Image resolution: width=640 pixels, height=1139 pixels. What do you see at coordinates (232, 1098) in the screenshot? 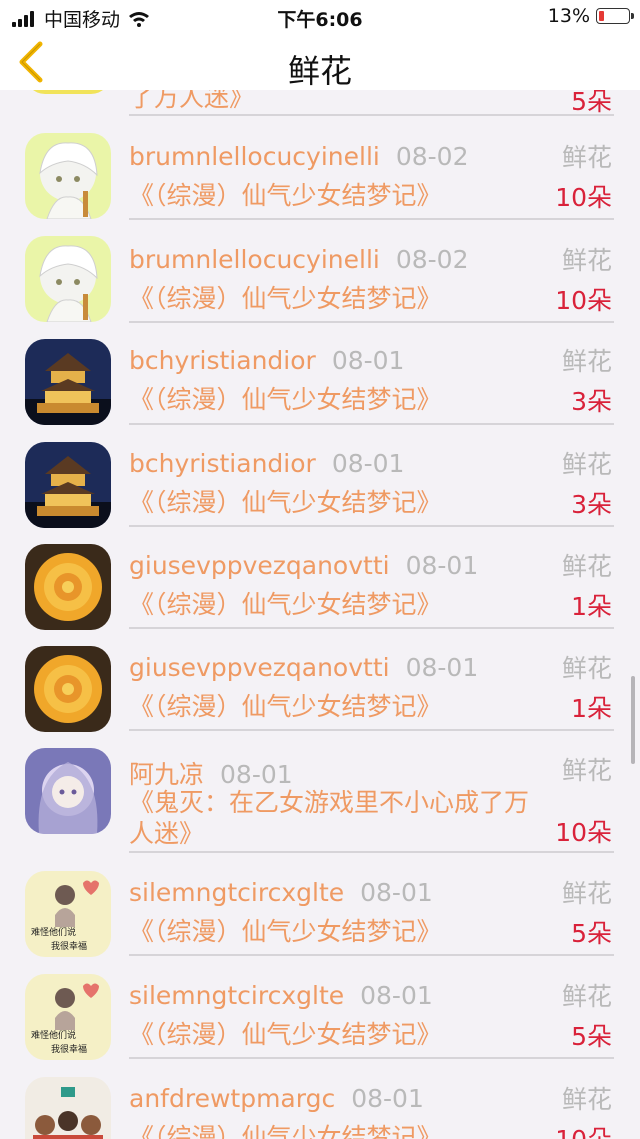
I see `username-text: anfdrewtpmargc` at bounding box center [232, 1098].